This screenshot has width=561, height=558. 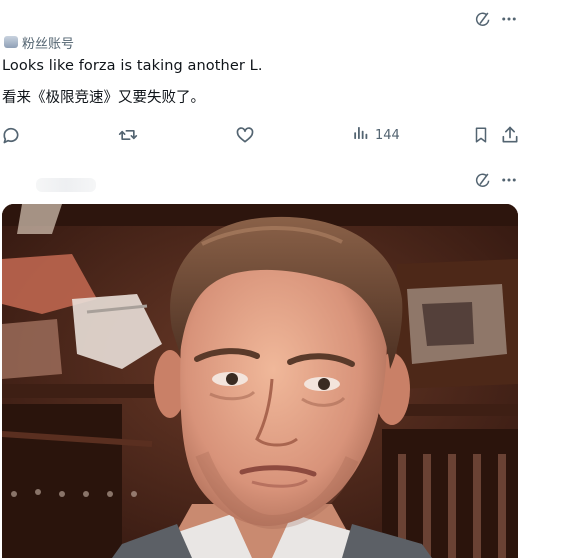 What do you see at coordinates (361, 135) in the screenshot?
I see `views-icon` at bounding box center [361, 135].